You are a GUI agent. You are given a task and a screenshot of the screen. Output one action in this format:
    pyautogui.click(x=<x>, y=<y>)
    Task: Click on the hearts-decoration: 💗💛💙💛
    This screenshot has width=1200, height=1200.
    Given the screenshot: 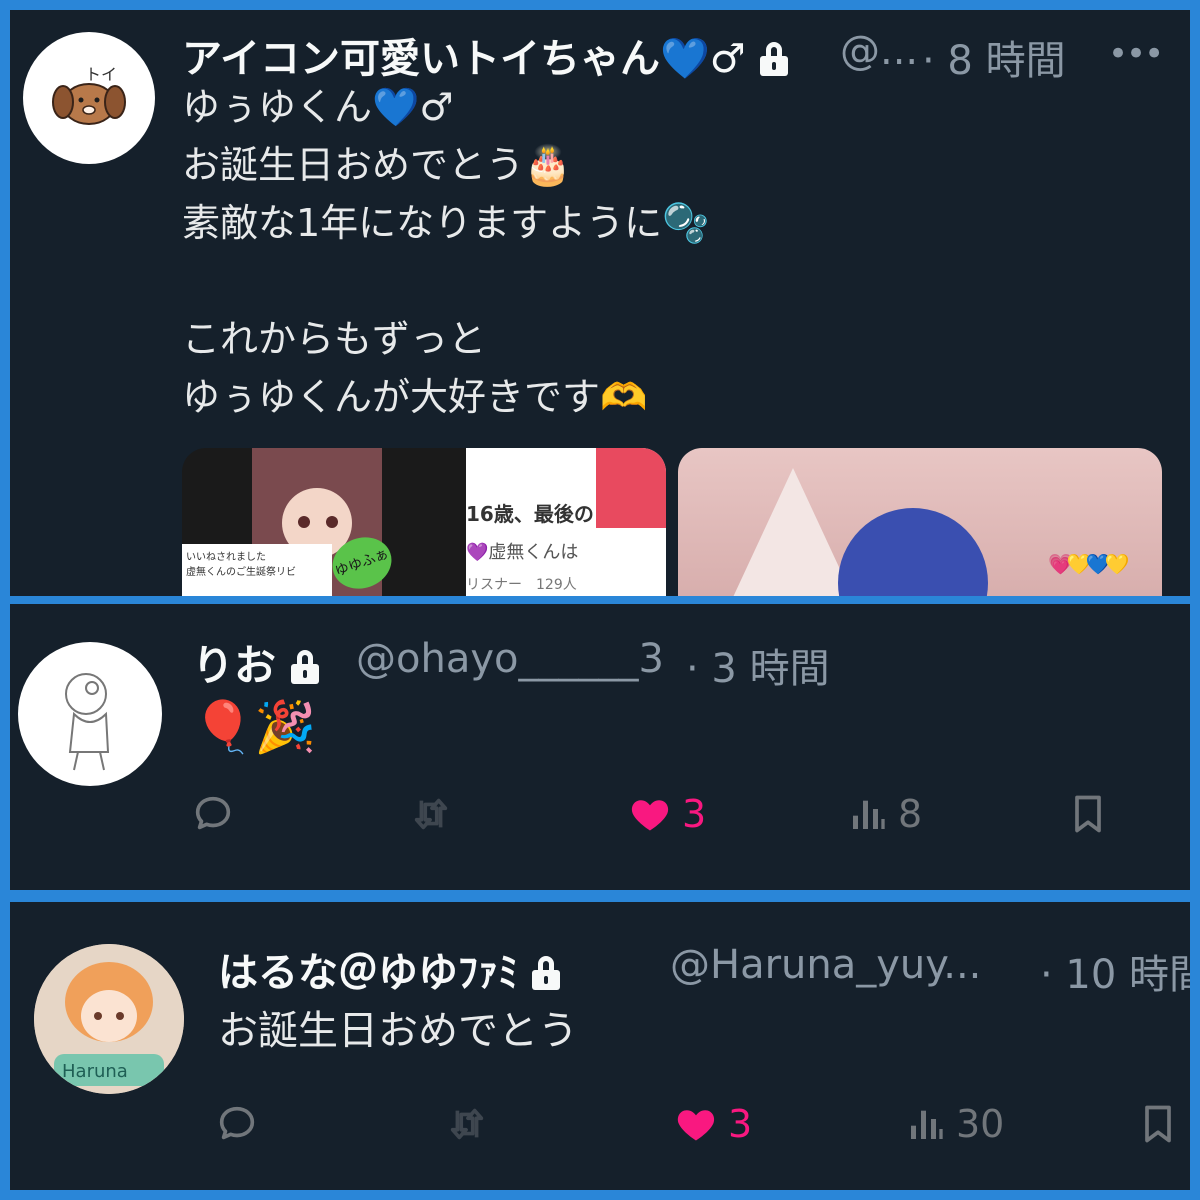 What is the action you would take?
    pyautogui.click(x=1089, y=564)
    